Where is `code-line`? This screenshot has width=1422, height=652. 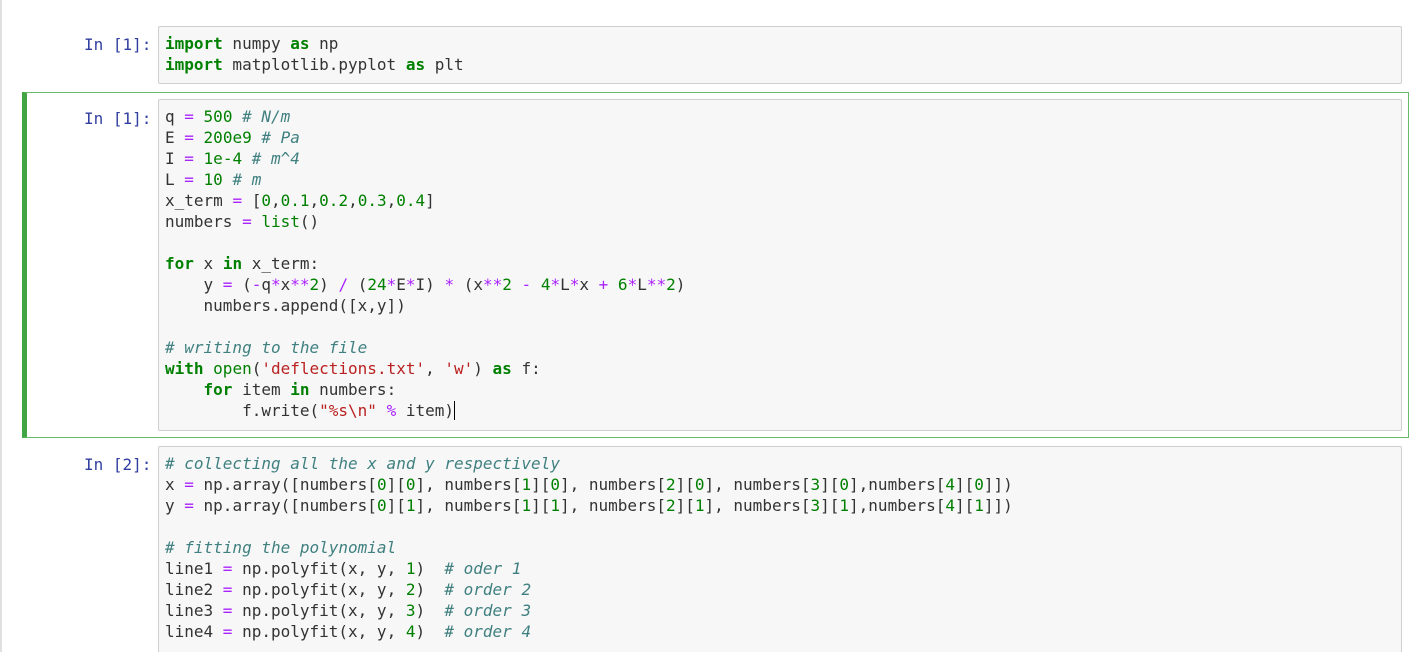
code-line is located at coordinates (589, 526).